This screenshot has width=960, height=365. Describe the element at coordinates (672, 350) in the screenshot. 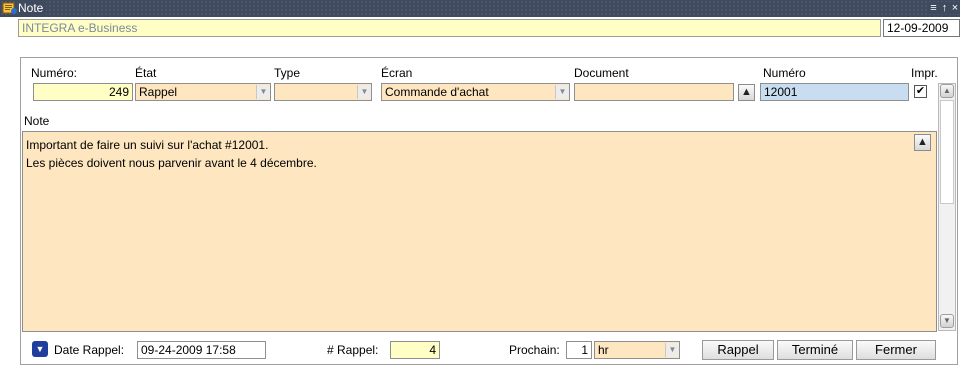

I see `prochain-unit-dropdown-icon: ▼` at that location.